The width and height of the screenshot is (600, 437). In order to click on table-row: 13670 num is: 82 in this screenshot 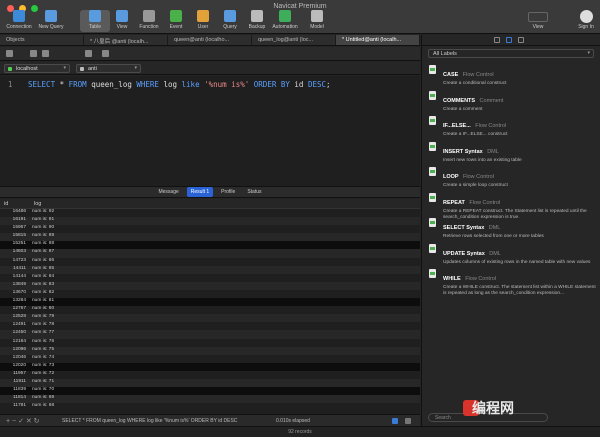, I will do `click(210, 294)`.